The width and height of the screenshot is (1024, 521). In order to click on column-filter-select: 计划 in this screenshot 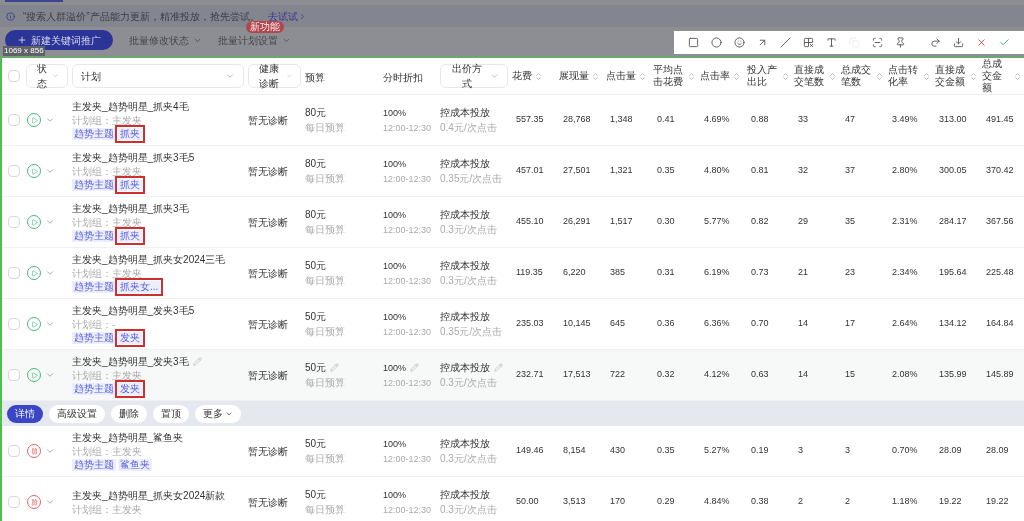, I will do `click(158, 76)`.